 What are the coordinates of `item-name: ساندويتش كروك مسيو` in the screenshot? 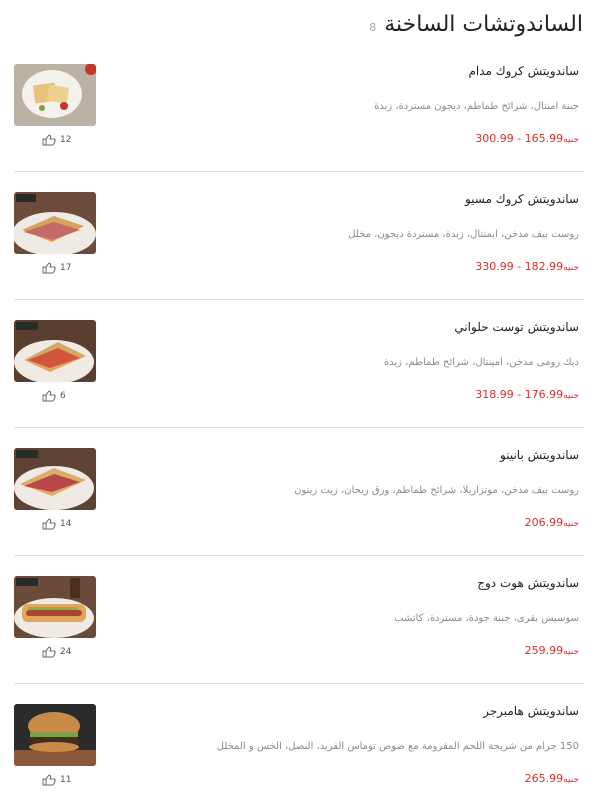 It's located at (521, 199).